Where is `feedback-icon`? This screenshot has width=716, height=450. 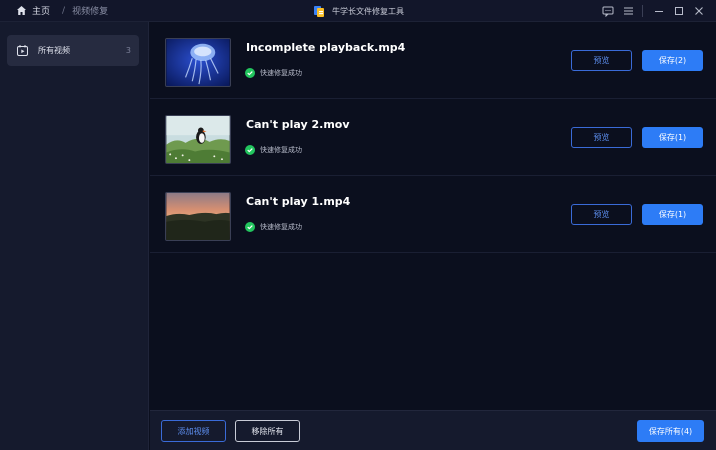 feedback-icon is located at coordinates (608, 11).